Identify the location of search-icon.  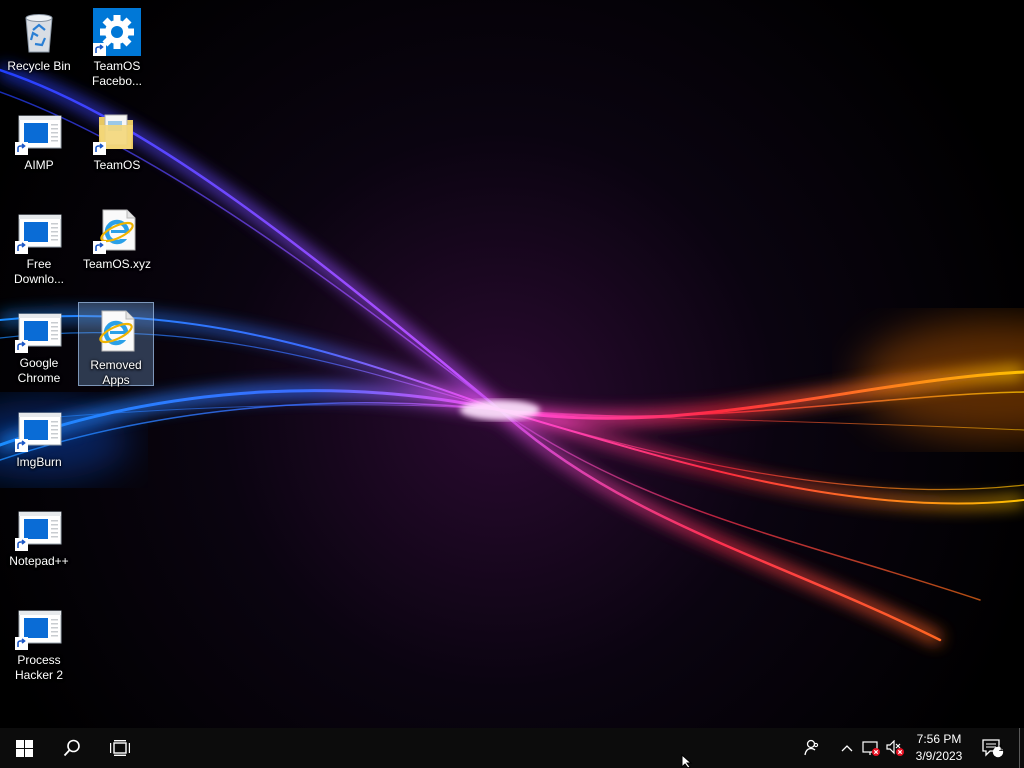
(71, 748).